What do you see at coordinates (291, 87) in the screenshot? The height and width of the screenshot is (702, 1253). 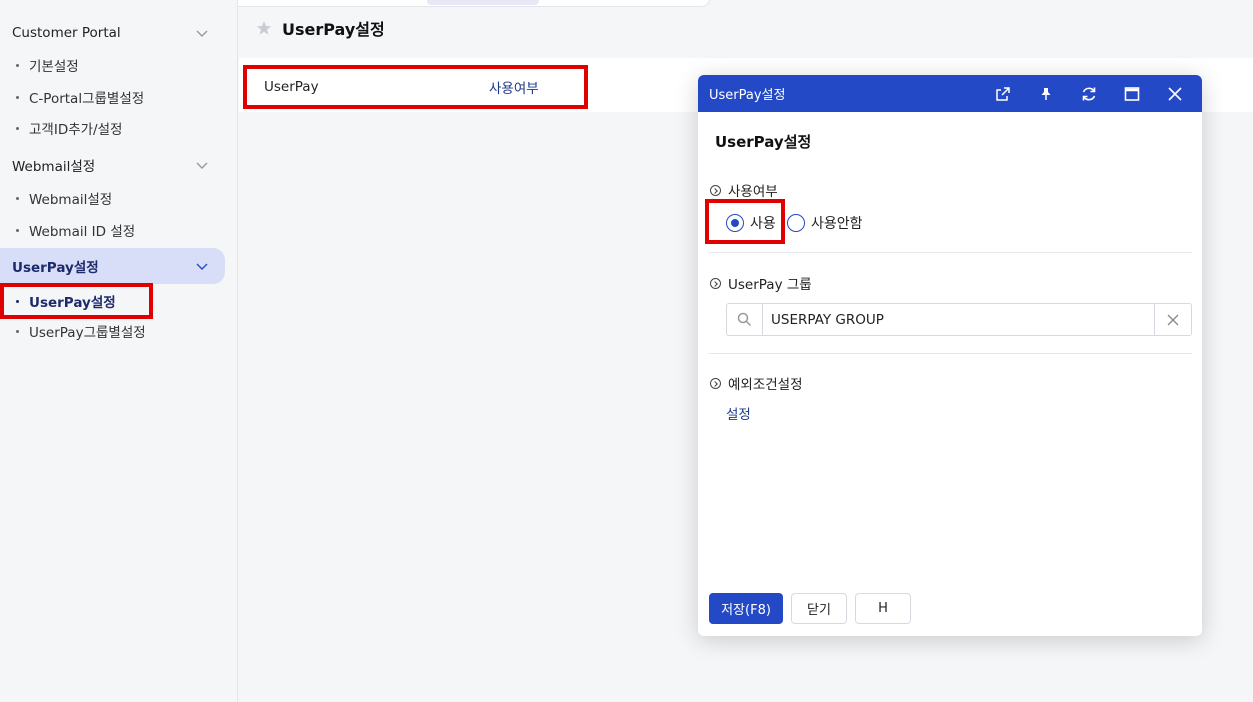 I see `row-name: UserPay` at bounding box center [291, 87].